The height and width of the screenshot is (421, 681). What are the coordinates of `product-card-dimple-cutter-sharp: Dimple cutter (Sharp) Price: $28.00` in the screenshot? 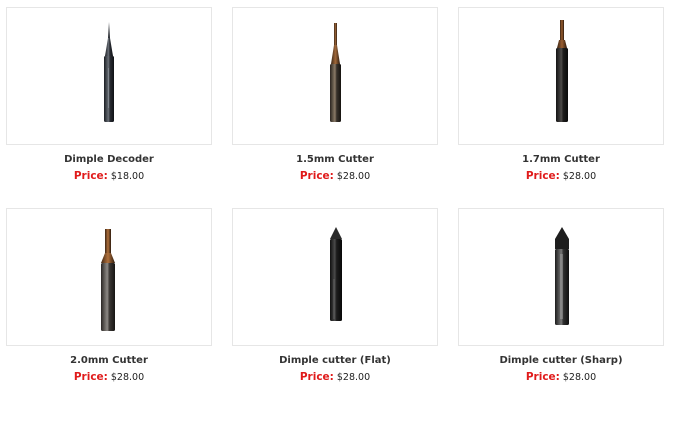 It's located at (561, 308).